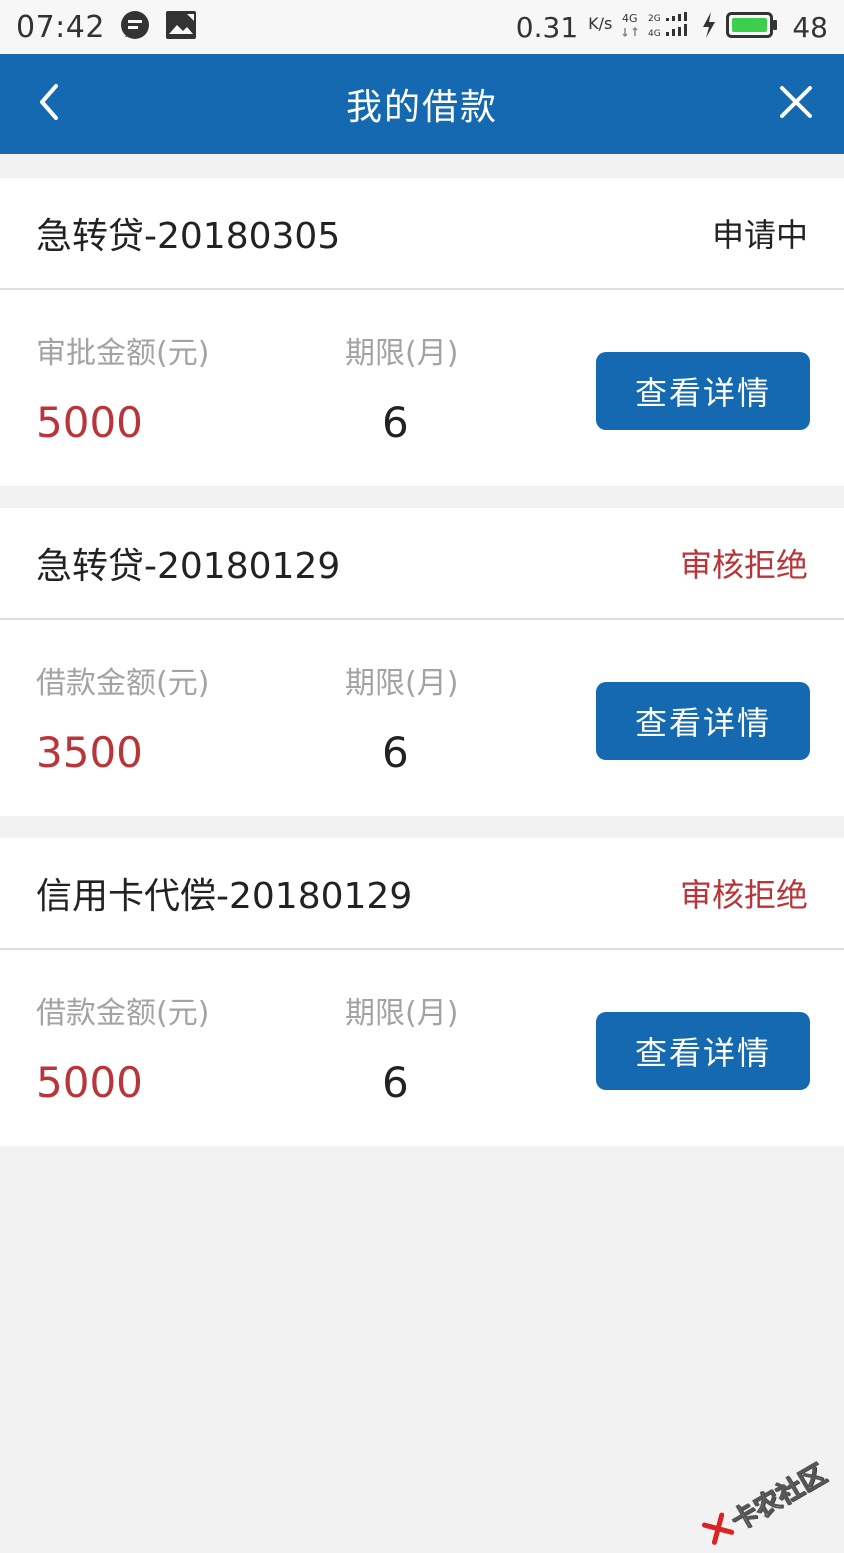 The height and width of the screenshot is (1553, 844). Describe the element at coordinates (188, 236) in the screenshot. I see `loan-title: 急转贷-20180305` at that location.